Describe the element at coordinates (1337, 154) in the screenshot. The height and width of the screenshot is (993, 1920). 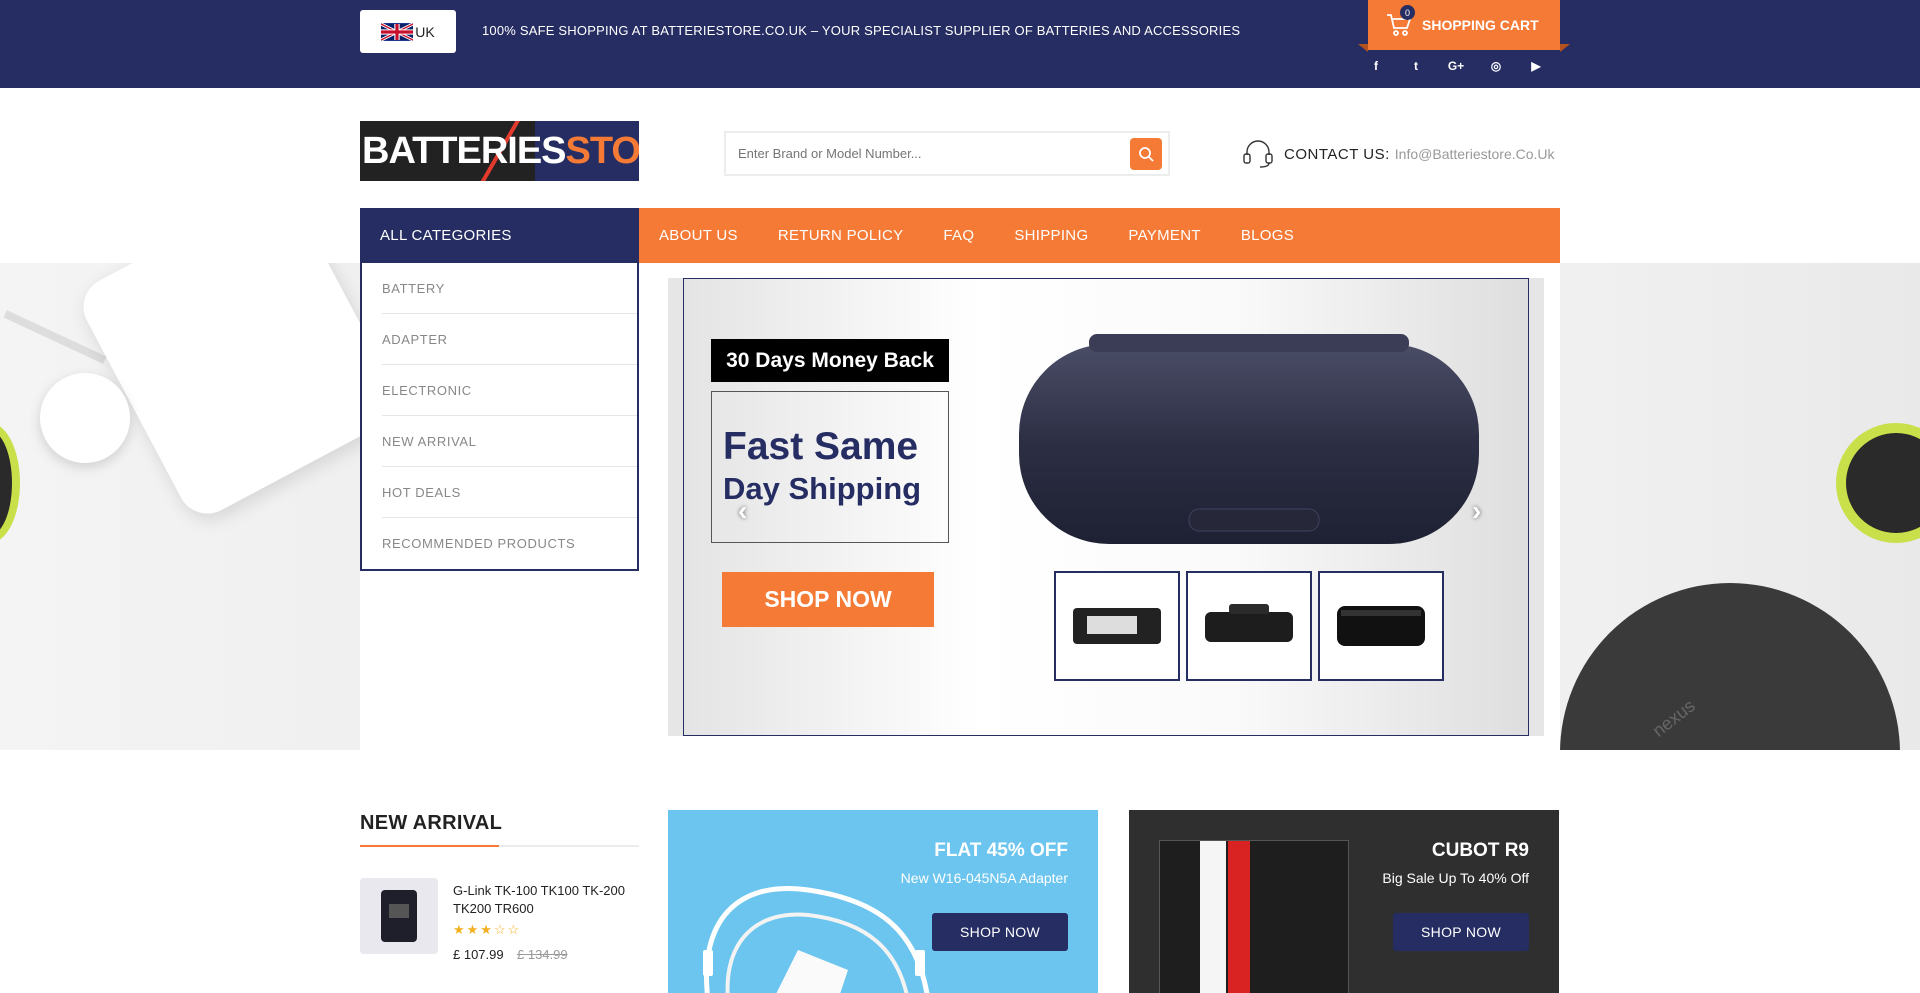
I see `contact-label: CONTACT US:` at that location.